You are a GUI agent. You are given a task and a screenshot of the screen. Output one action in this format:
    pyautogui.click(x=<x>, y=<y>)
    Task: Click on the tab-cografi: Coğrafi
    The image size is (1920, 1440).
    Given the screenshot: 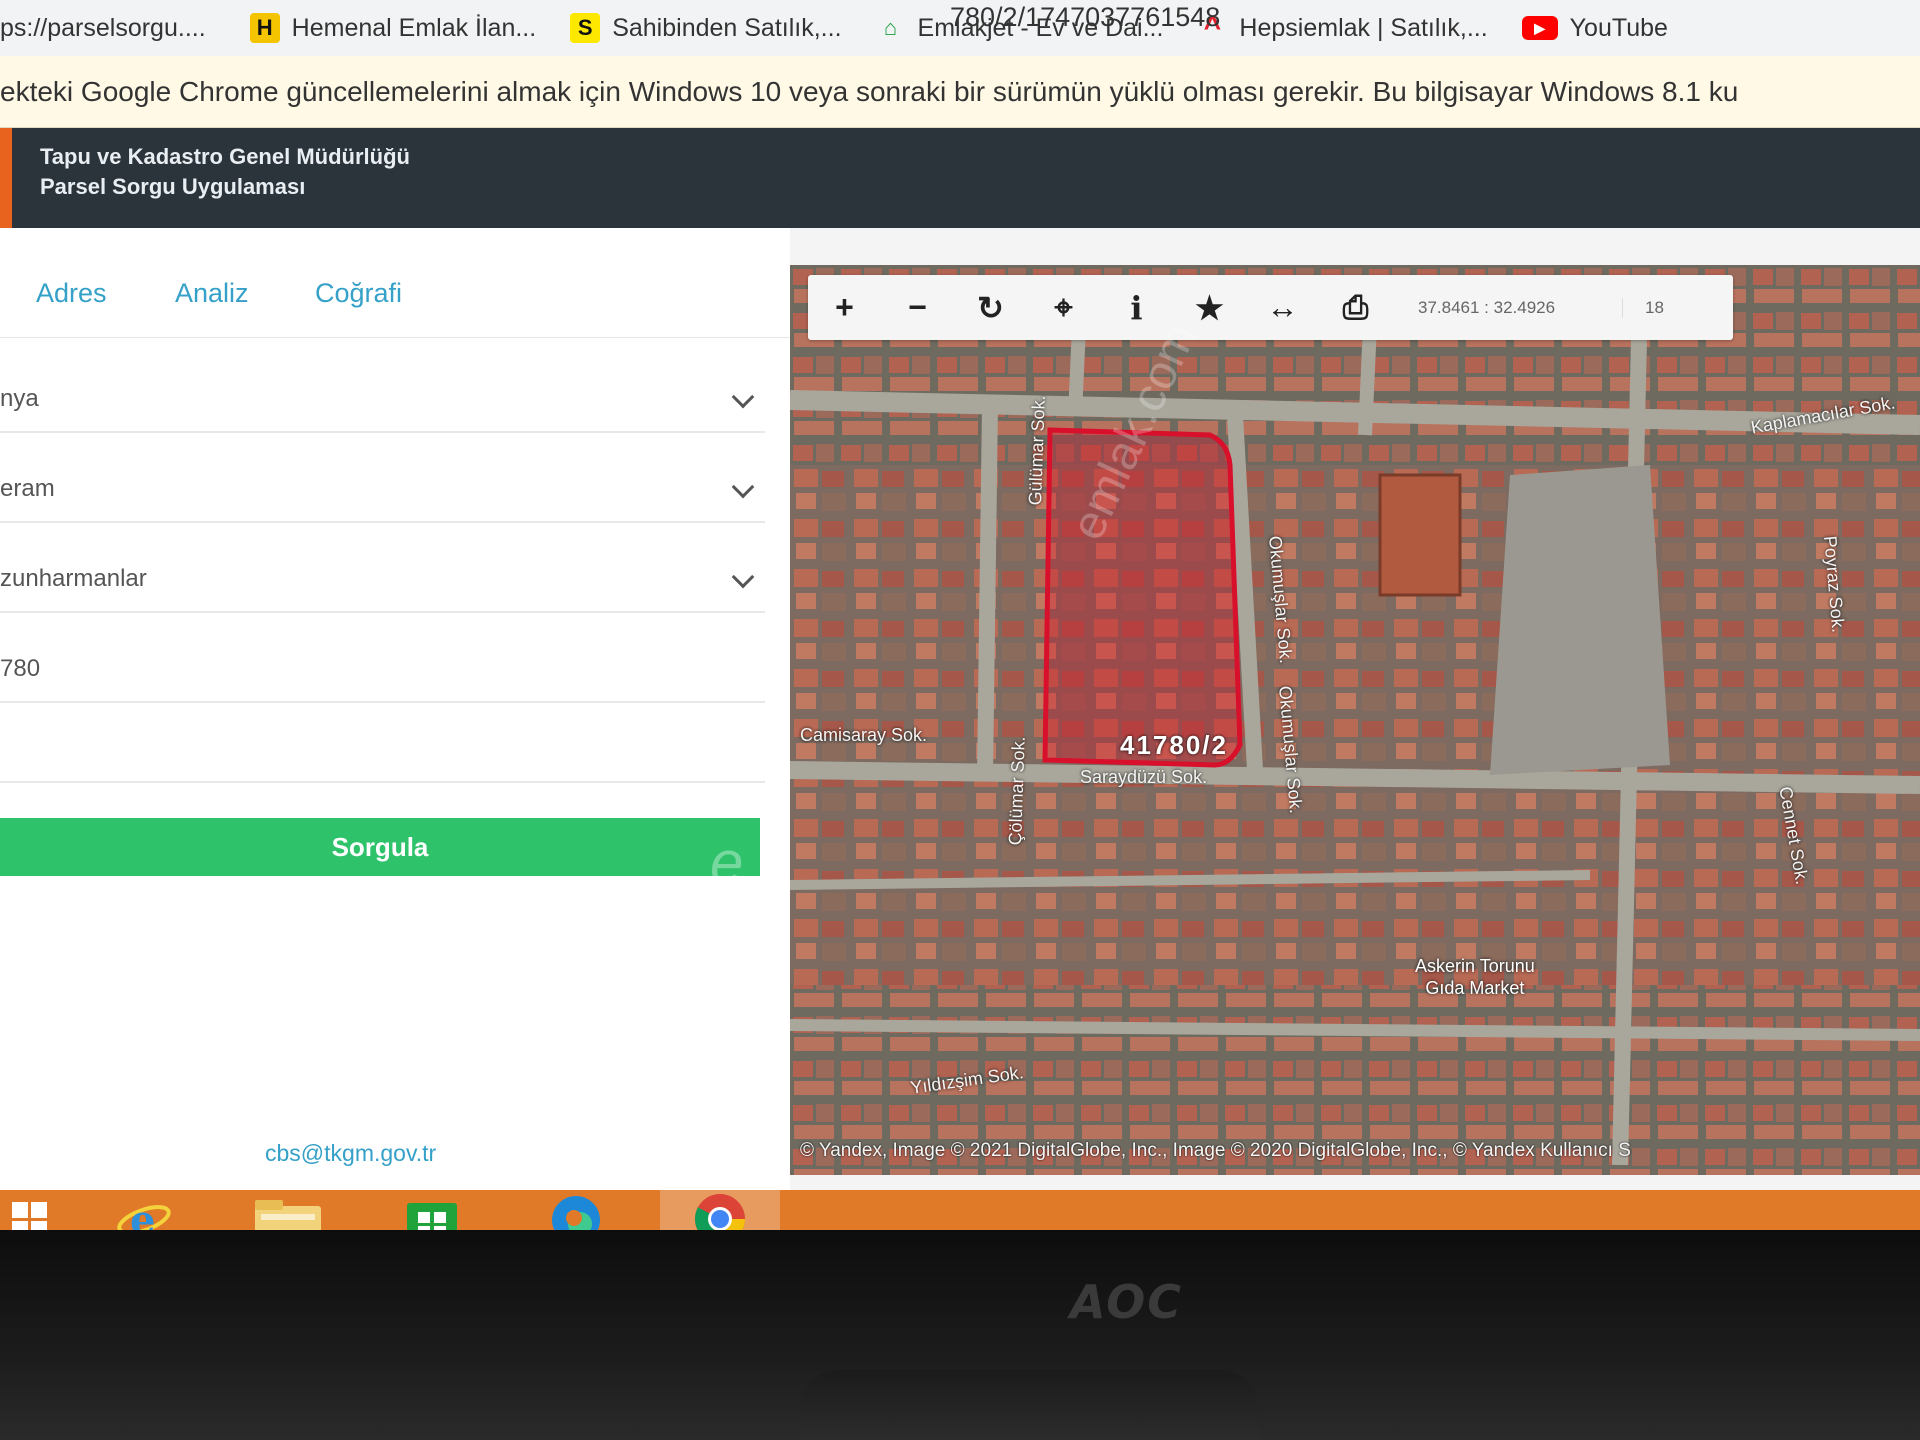 What is the action you would take?
    pyautogui.click(x=358, y=293)
    